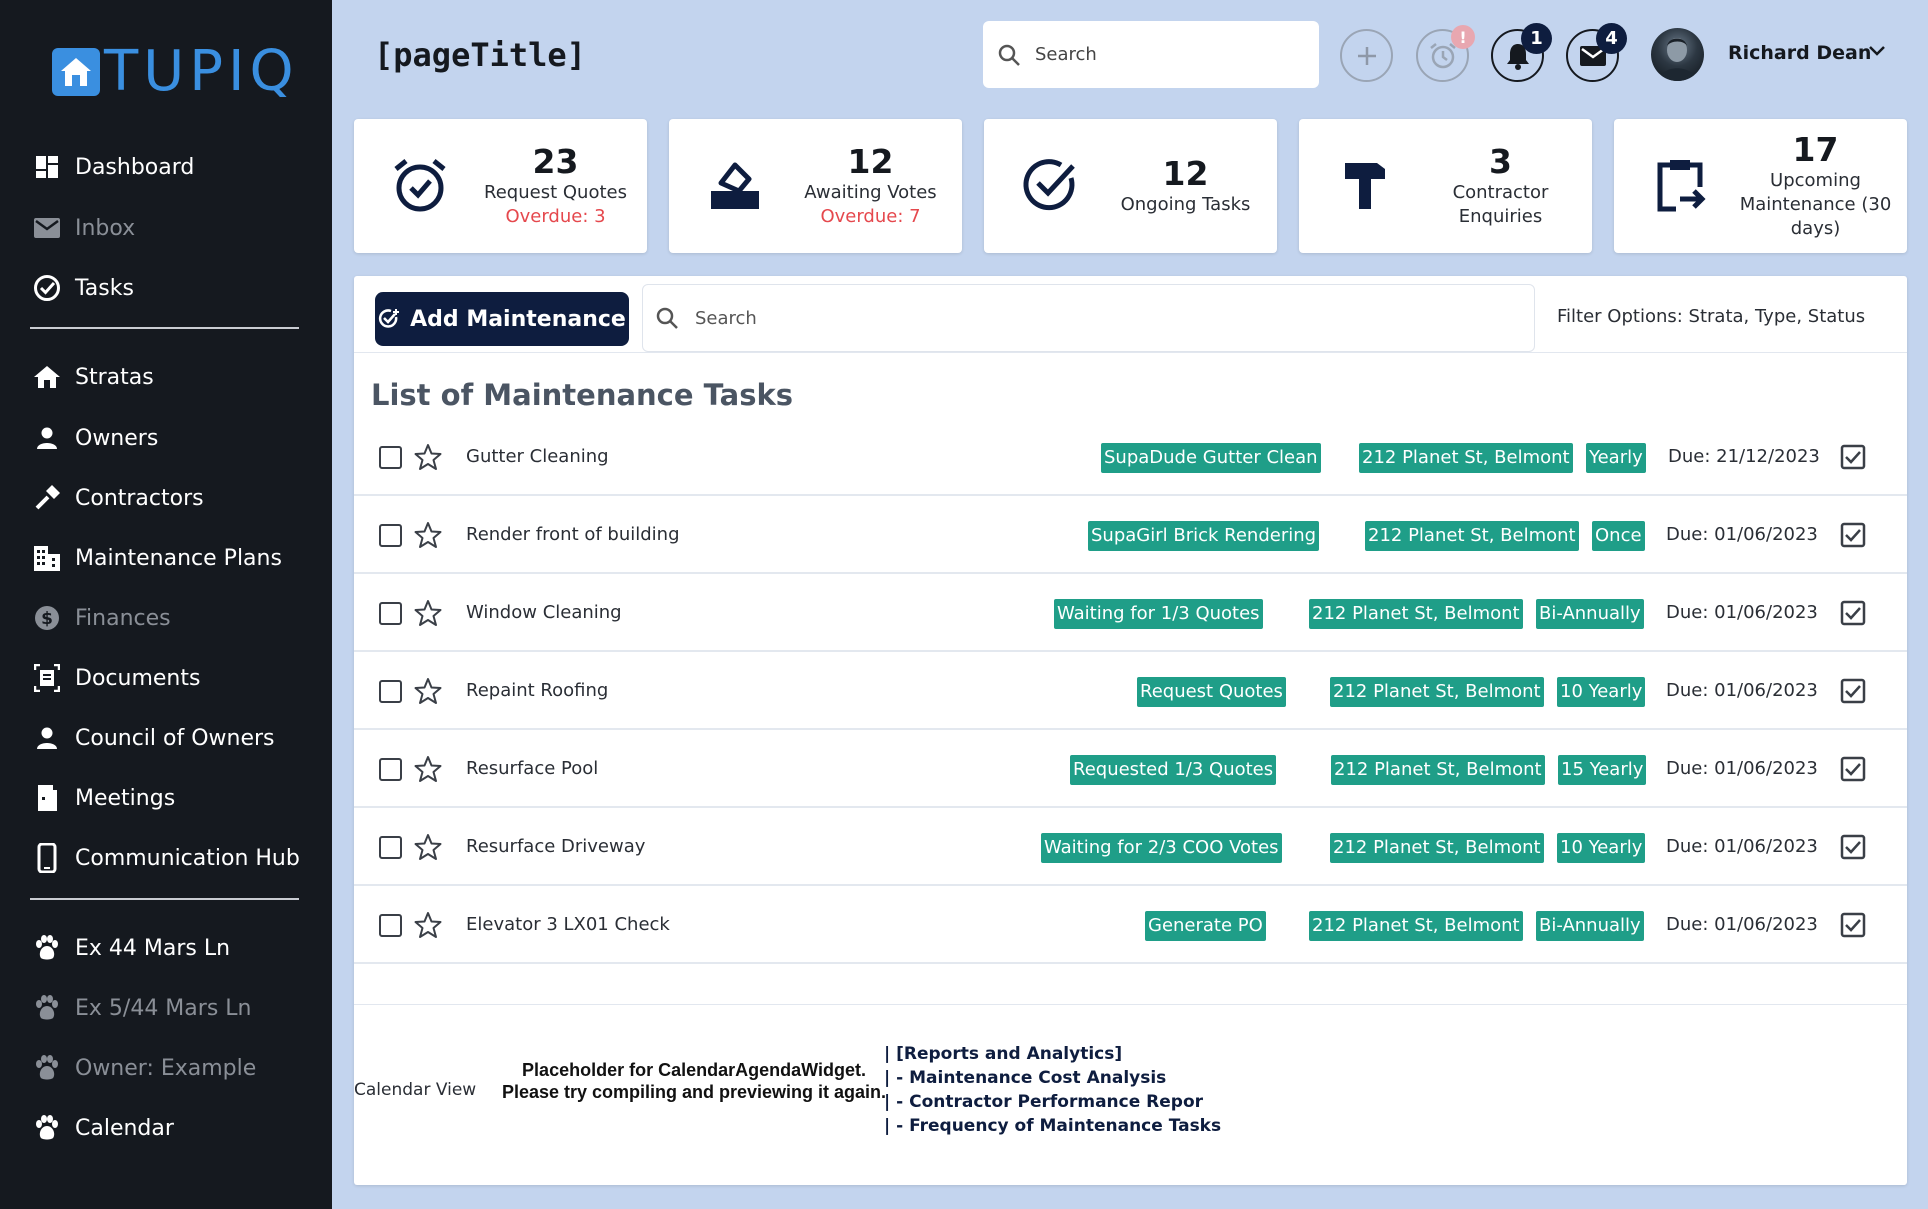 Image resolution: width=1928 pixels, height=1209 pixels. I want to click on sidebar-item-documents: Documents, so click(116, 678).